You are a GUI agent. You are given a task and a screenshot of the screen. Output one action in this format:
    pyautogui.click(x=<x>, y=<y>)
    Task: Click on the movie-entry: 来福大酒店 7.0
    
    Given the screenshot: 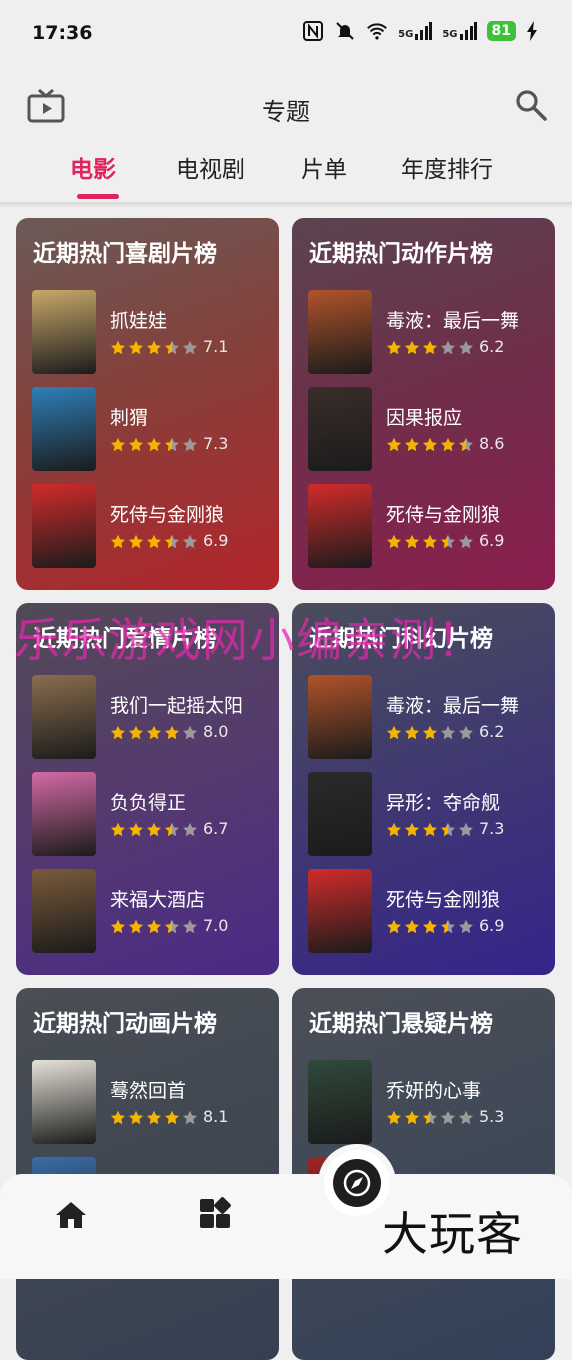 What is the action you would take?
    pyautogui.click(x=152, y=911)
    